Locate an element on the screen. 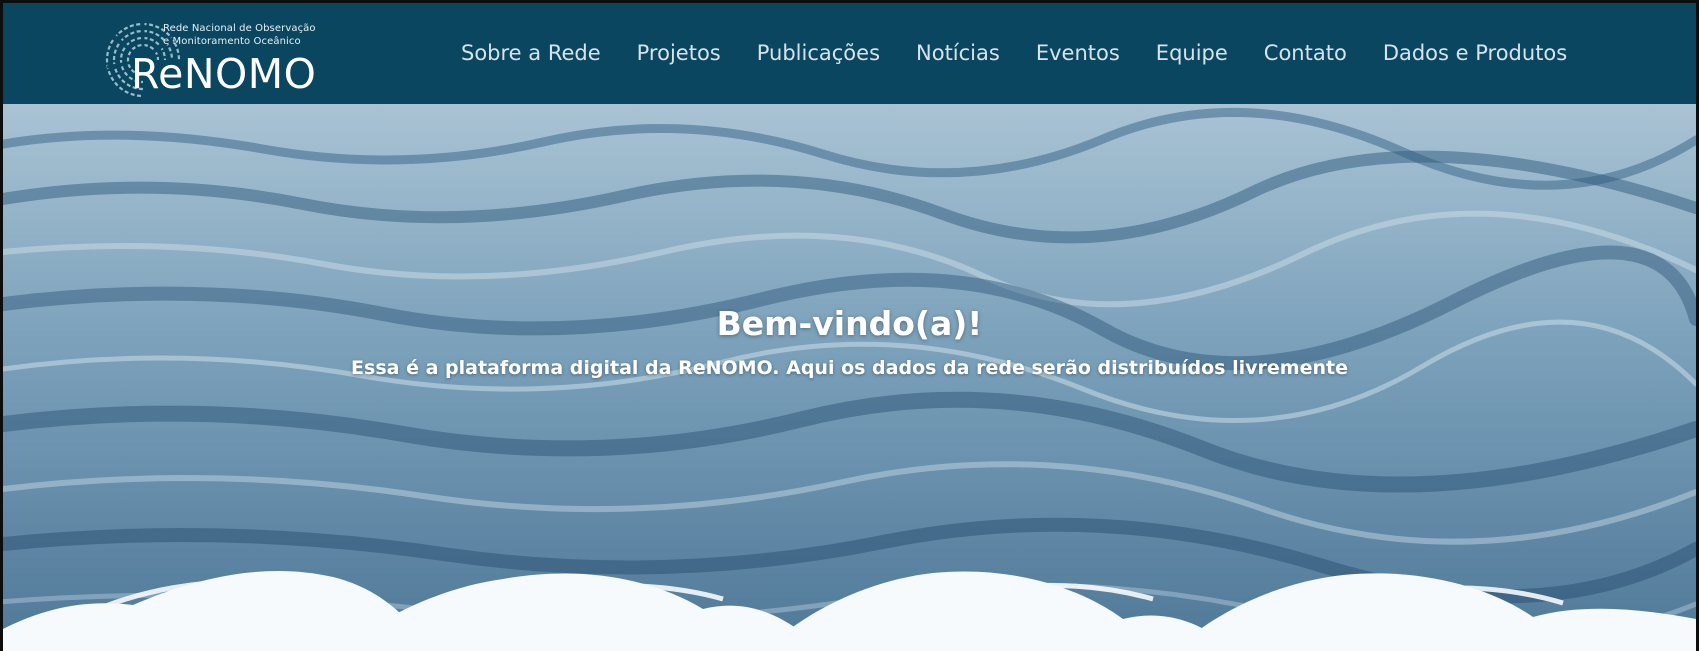  nav-item-projetos: Projetos is located at coordinates (679, 53).